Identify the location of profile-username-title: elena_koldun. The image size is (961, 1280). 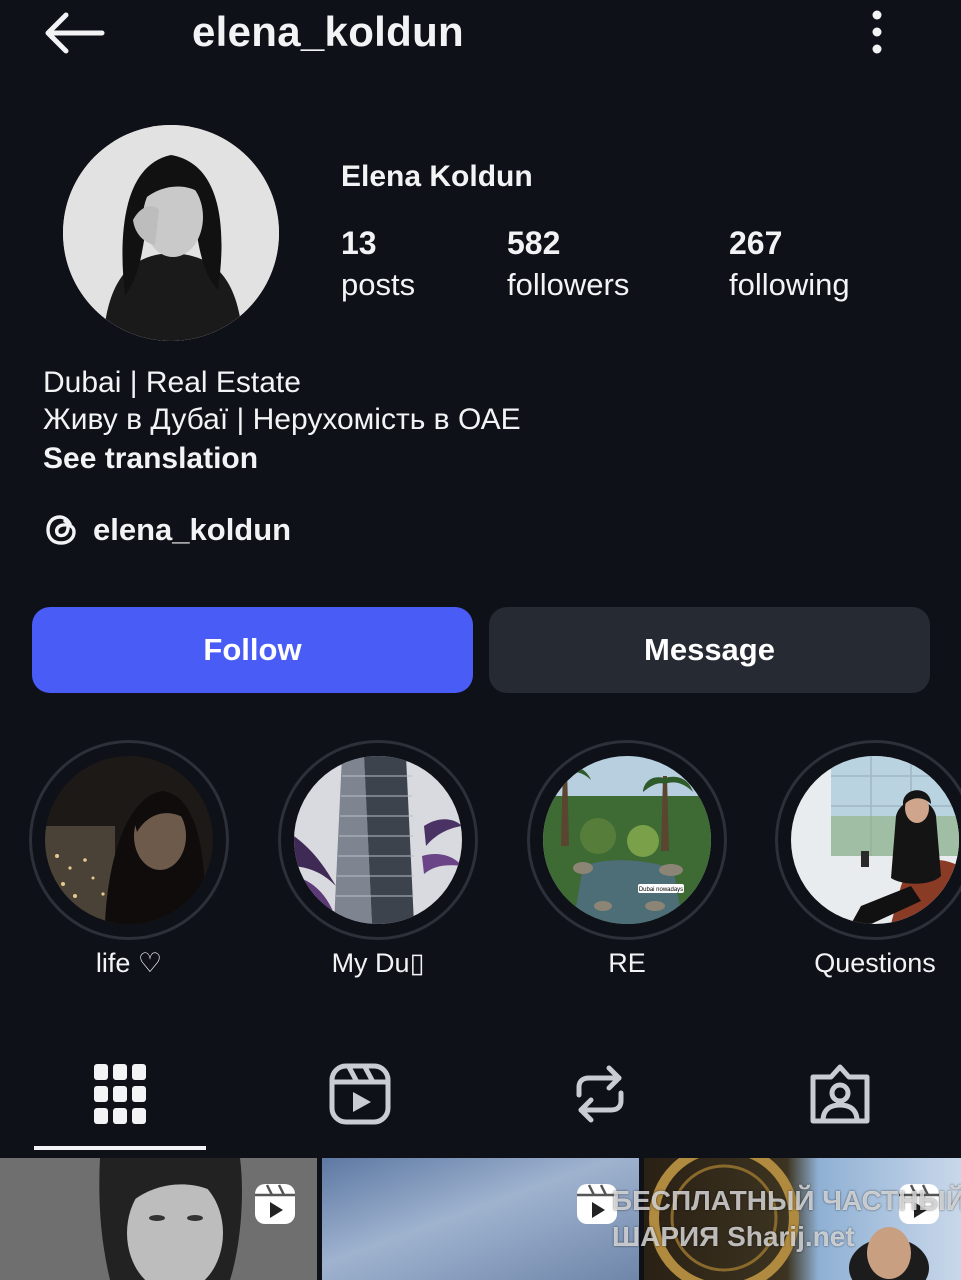
(328, 31).